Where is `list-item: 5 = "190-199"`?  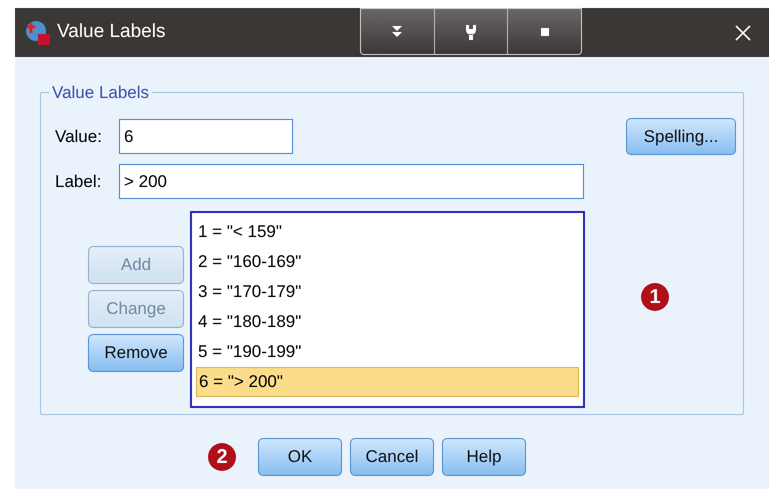
list-item: 5 = "190-199" is located at coordinates (387, 352).